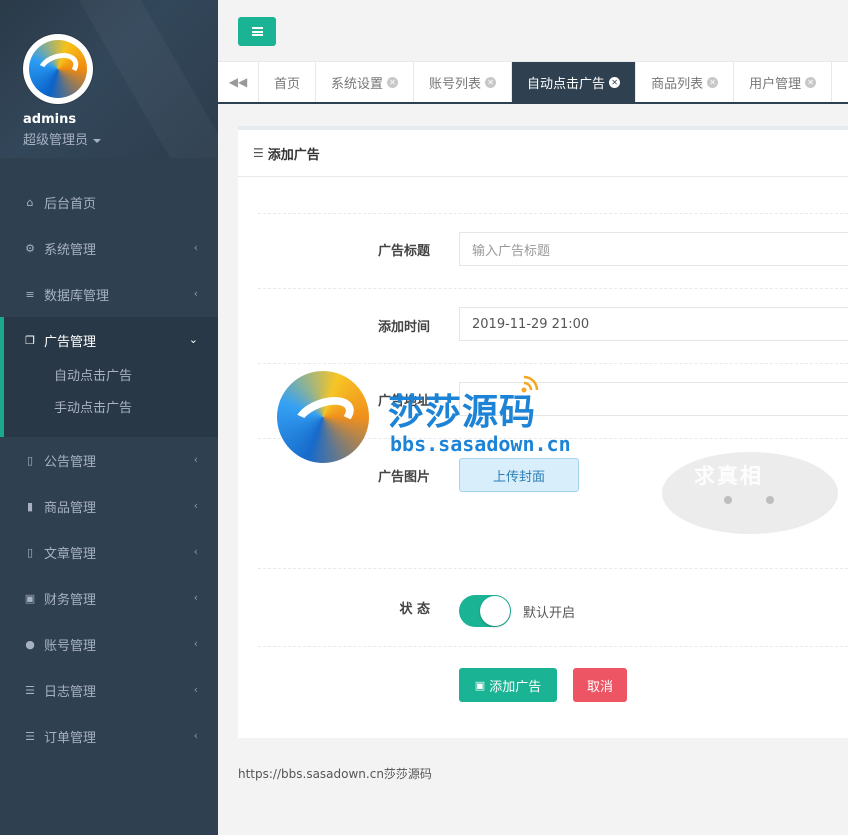 The width and height of the screenshot is (848, 835). I want to click on sidebar-item-label: 订单管理, so click(70, 738).